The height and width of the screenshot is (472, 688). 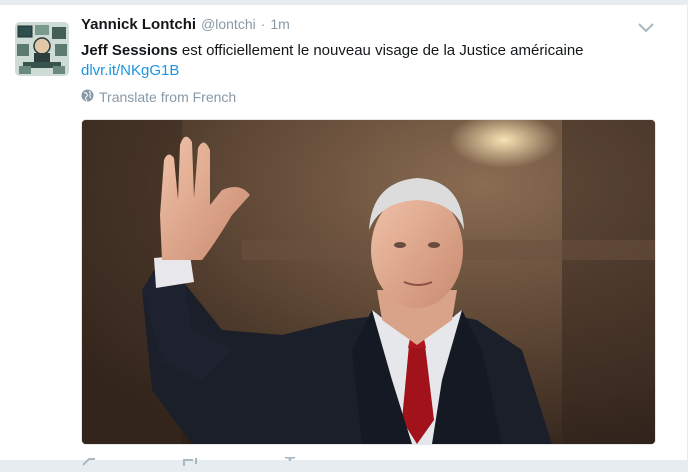 What do you see at coordinates (138, 24) in the screenshot?
I see `author-name: Yannick Lontchi` at bounding box center [138, 24].